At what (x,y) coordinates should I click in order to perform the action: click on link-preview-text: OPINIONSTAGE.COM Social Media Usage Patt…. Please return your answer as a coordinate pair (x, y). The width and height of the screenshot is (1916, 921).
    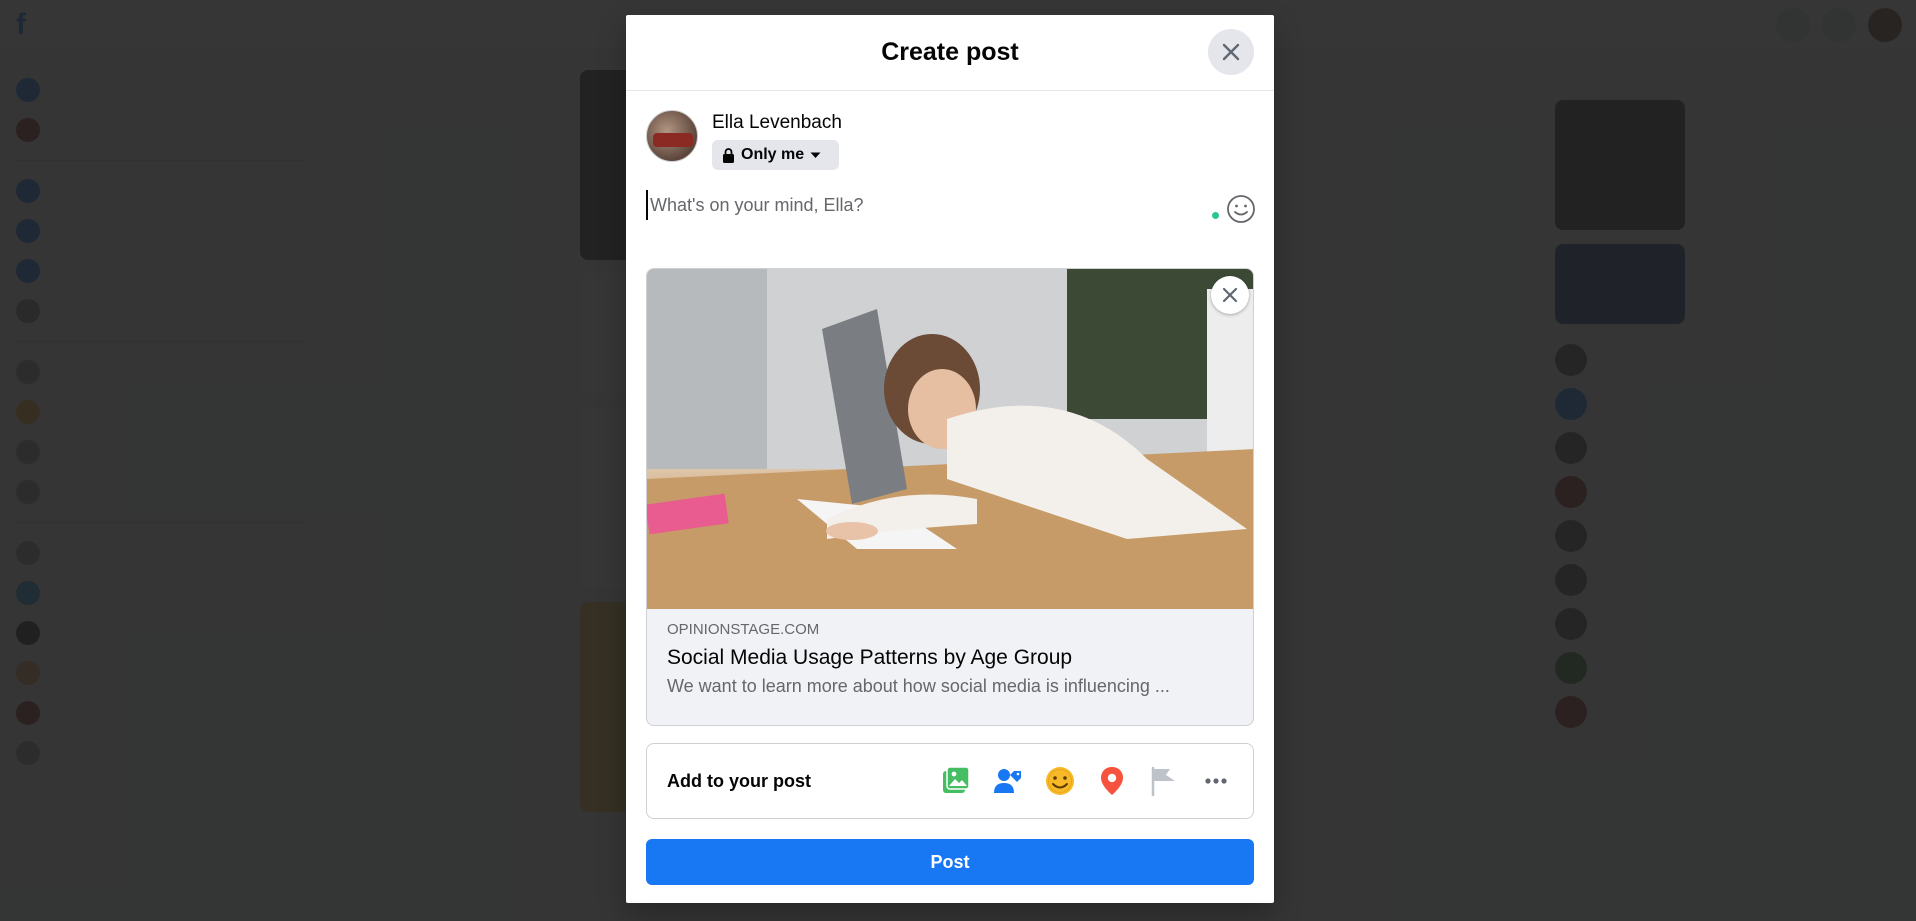
    Looking at the image, I should click on (950, 653).